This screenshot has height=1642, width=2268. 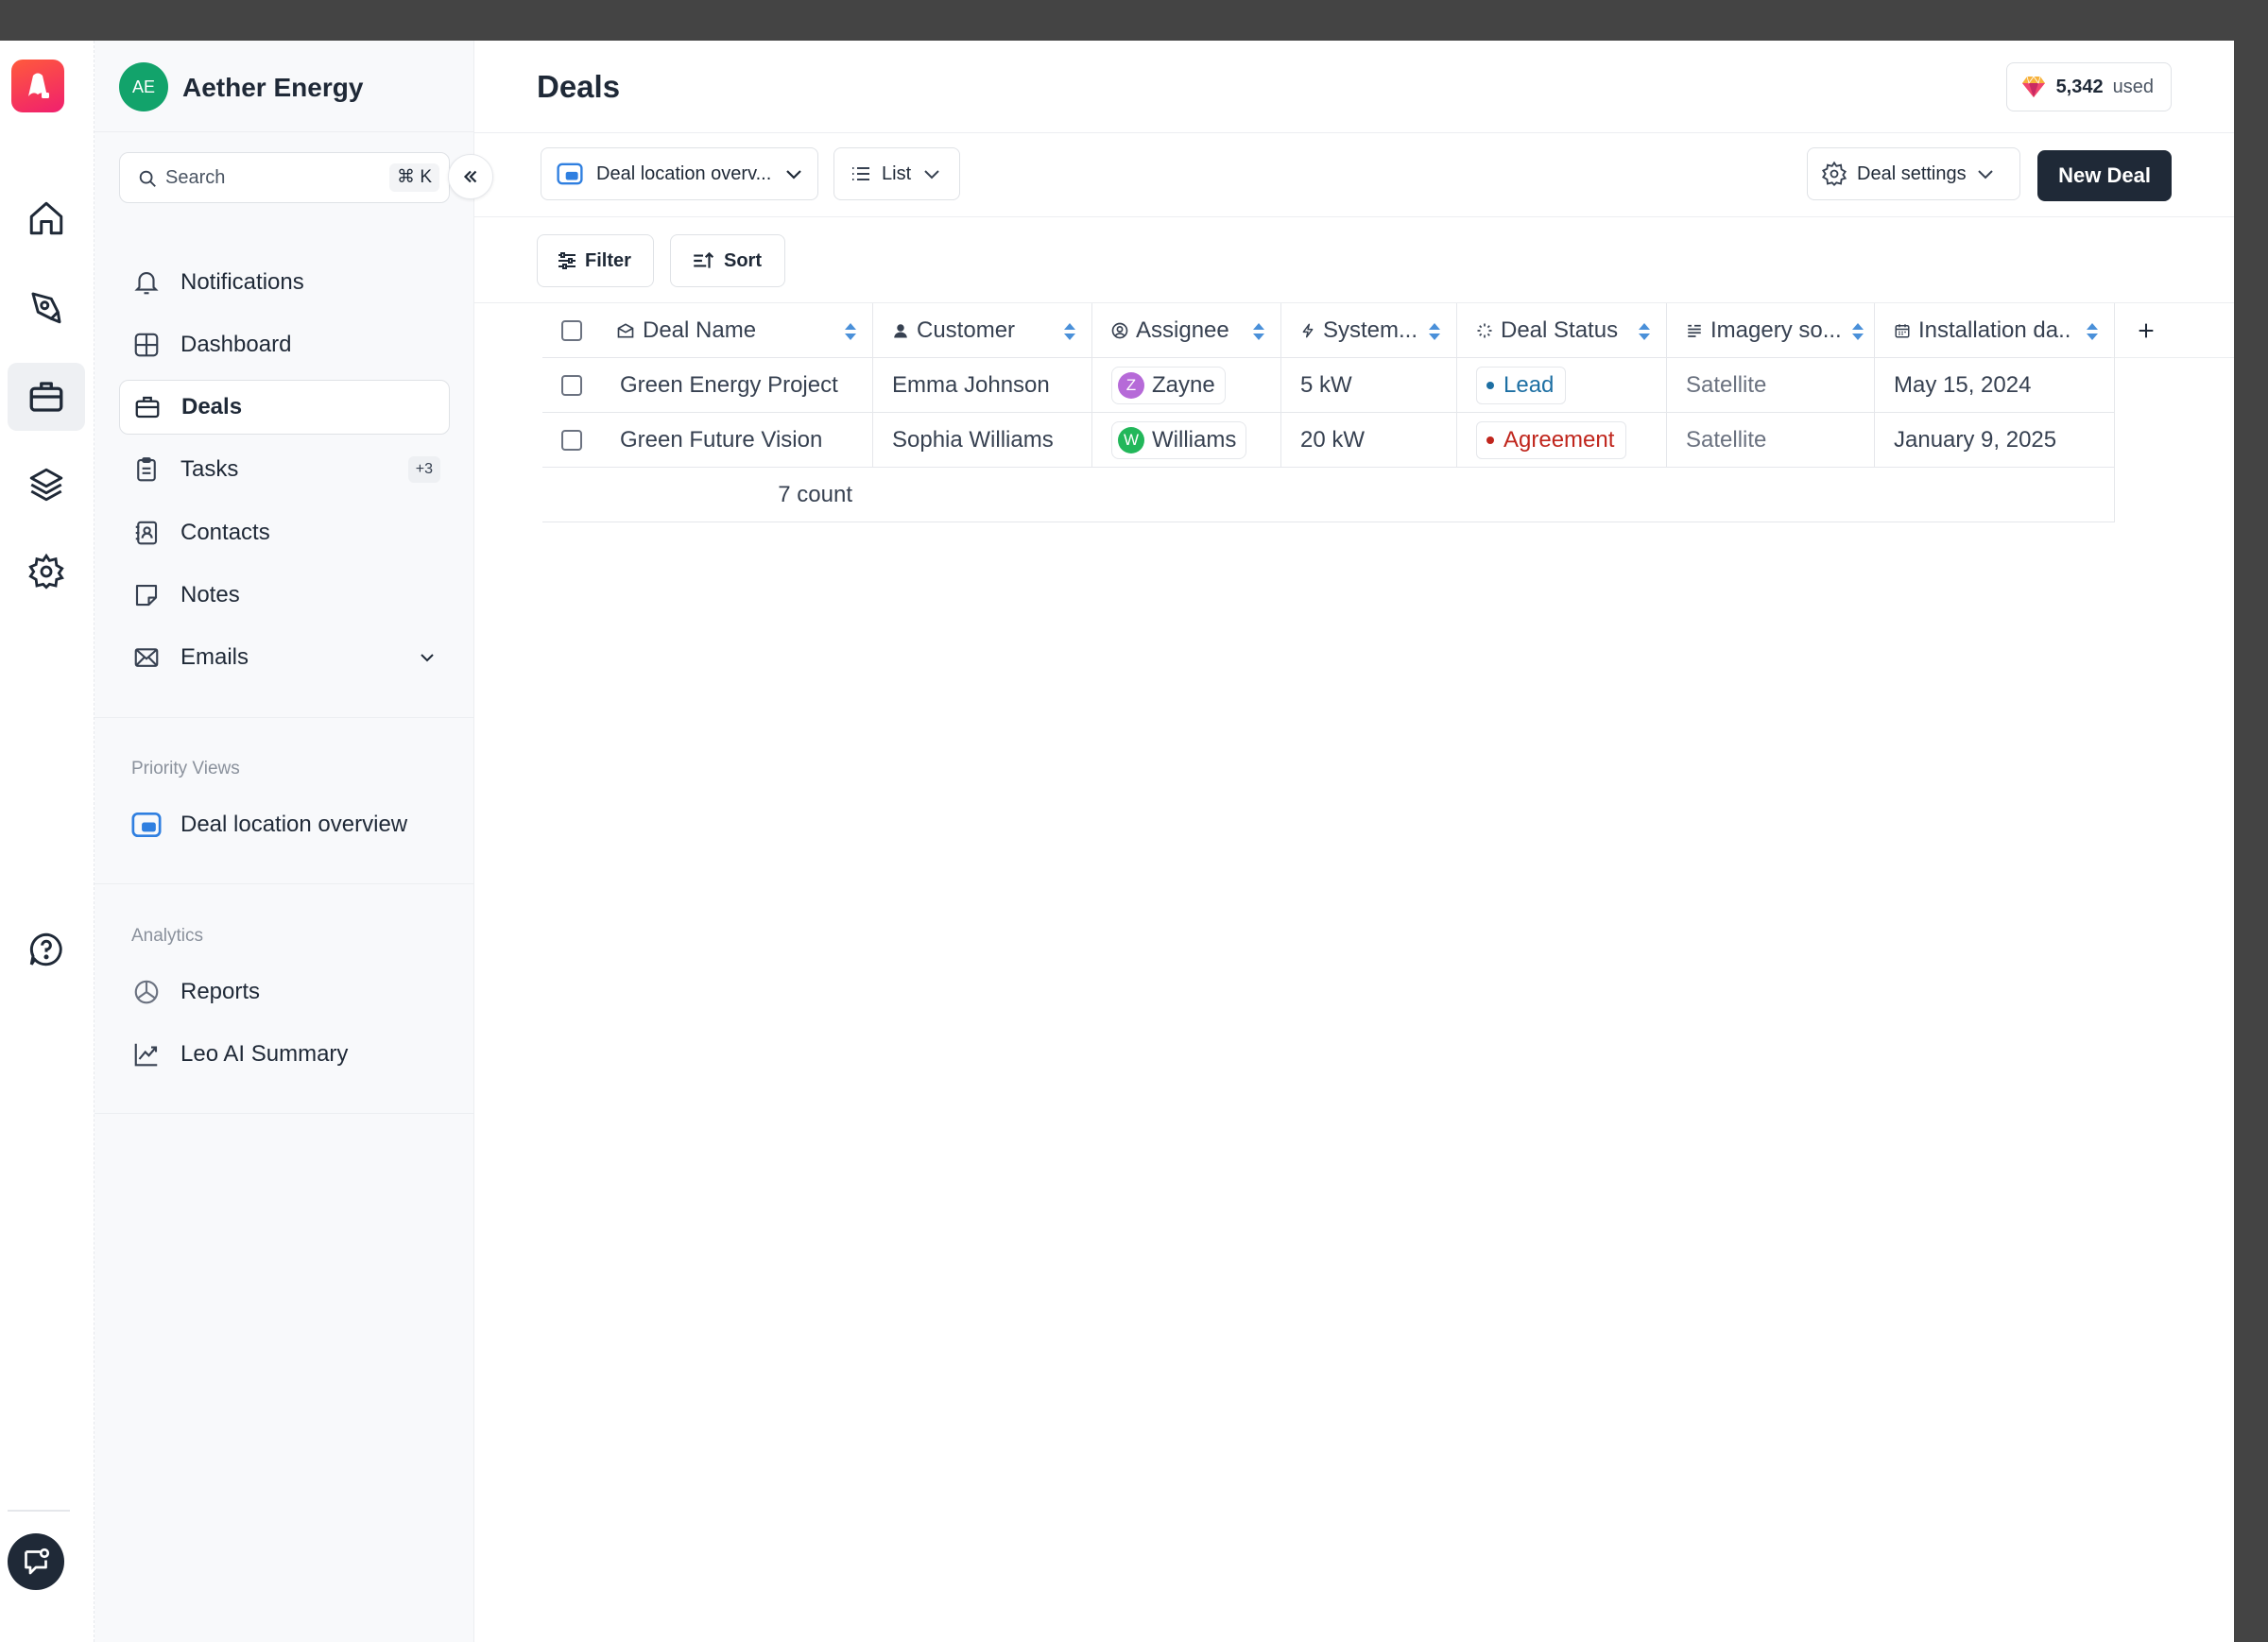 What do you see at coordinates (1562, 330) in the screenshot?
I see `column-header-deal-status: Deal Status` at bounding box center [1562, 330].